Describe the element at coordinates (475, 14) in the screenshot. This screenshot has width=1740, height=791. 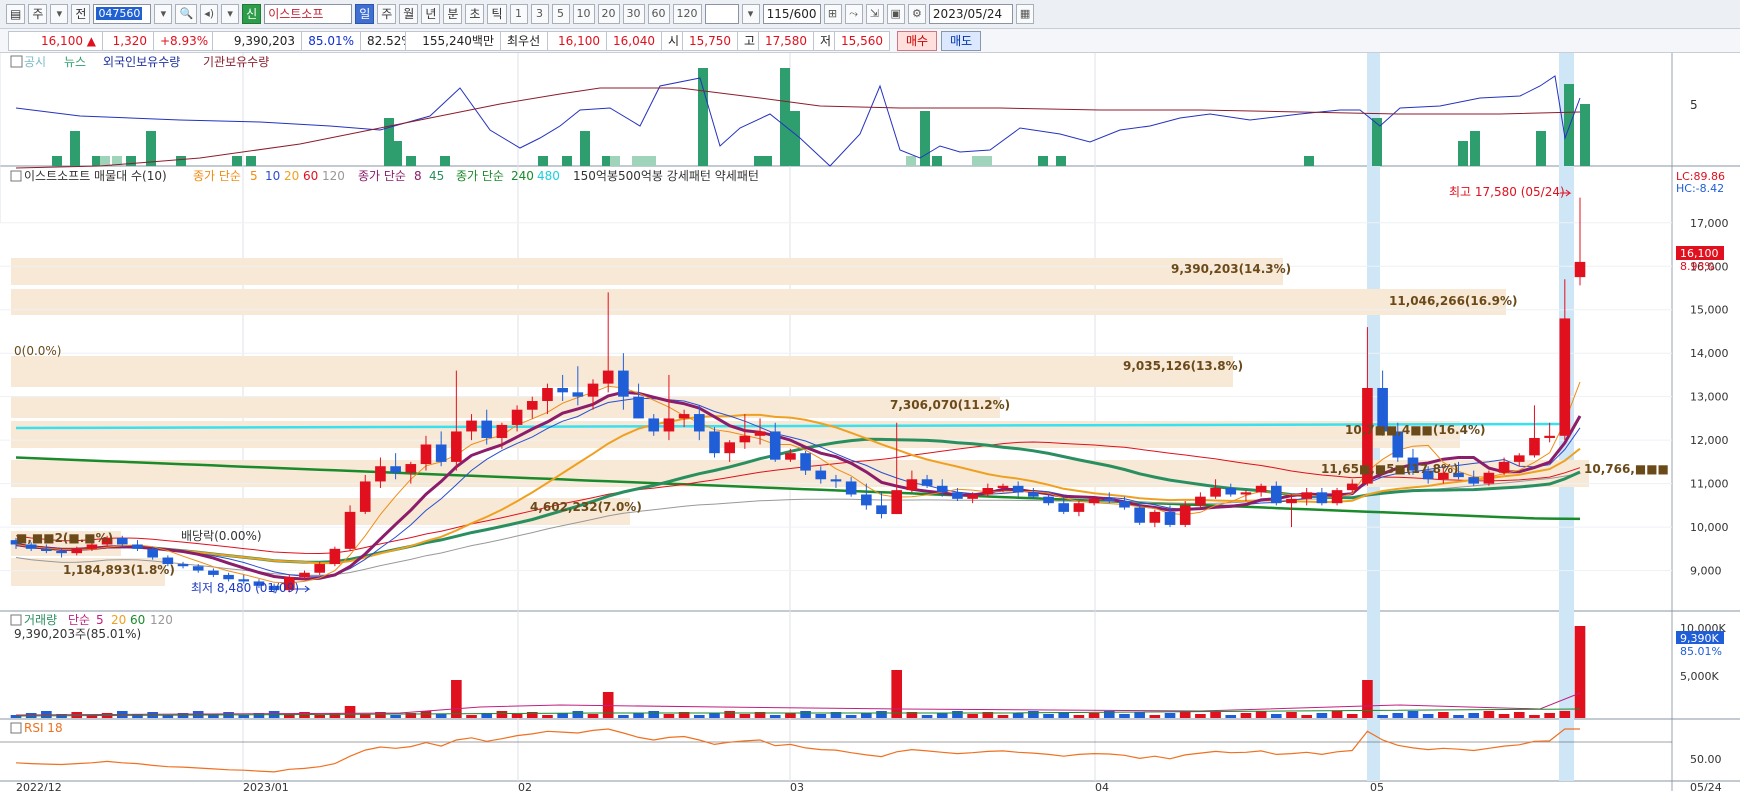
I see `period-second: 초` at that location.